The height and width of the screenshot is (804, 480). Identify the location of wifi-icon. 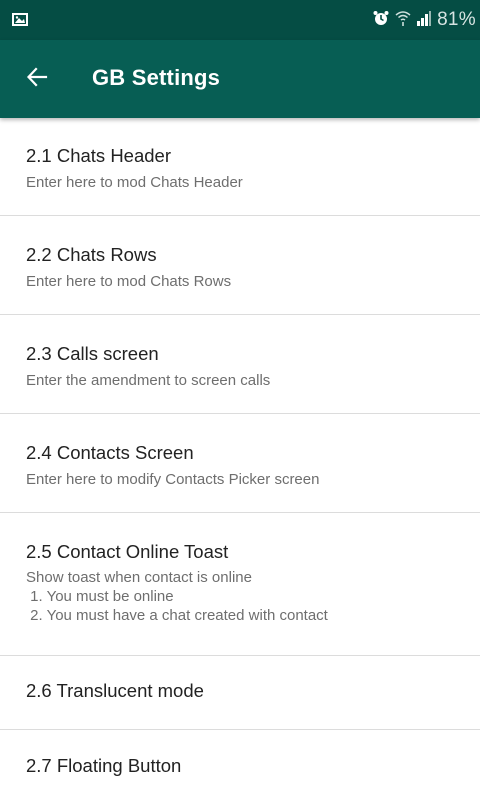
(403, 20).